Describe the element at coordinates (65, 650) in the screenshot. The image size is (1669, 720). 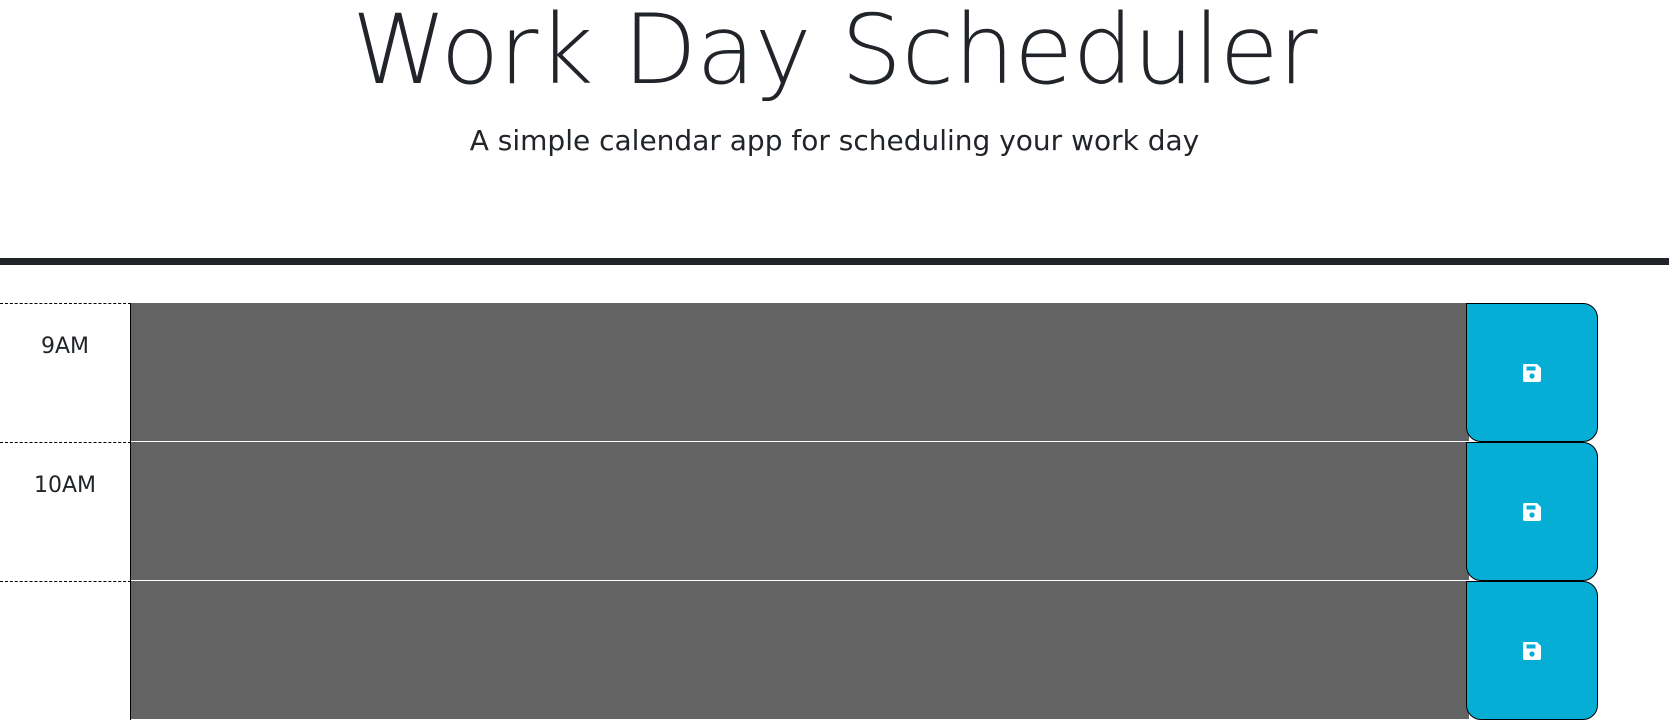
I see `hour-label` at that location.